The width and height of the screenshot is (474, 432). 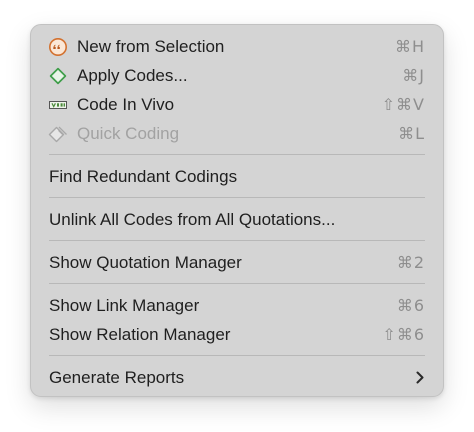 I want to click on menu-item-label: New from Selection, so click(x=151, y=46).